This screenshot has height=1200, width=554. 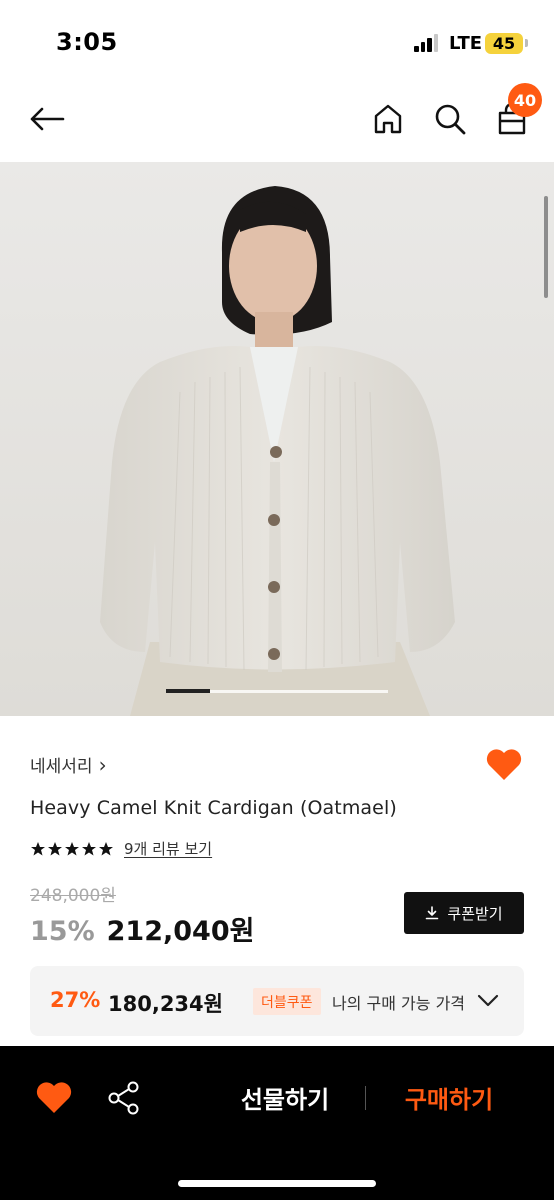 I want to click on battery-icon: 45, so click(x=504, y=43).